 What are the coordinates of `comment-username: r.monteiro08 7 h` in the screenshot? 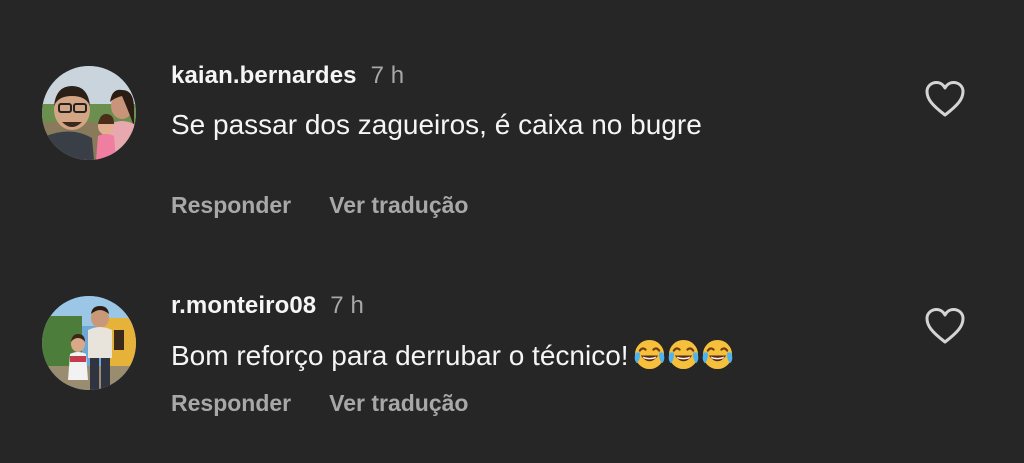 It's located at (267, 306).